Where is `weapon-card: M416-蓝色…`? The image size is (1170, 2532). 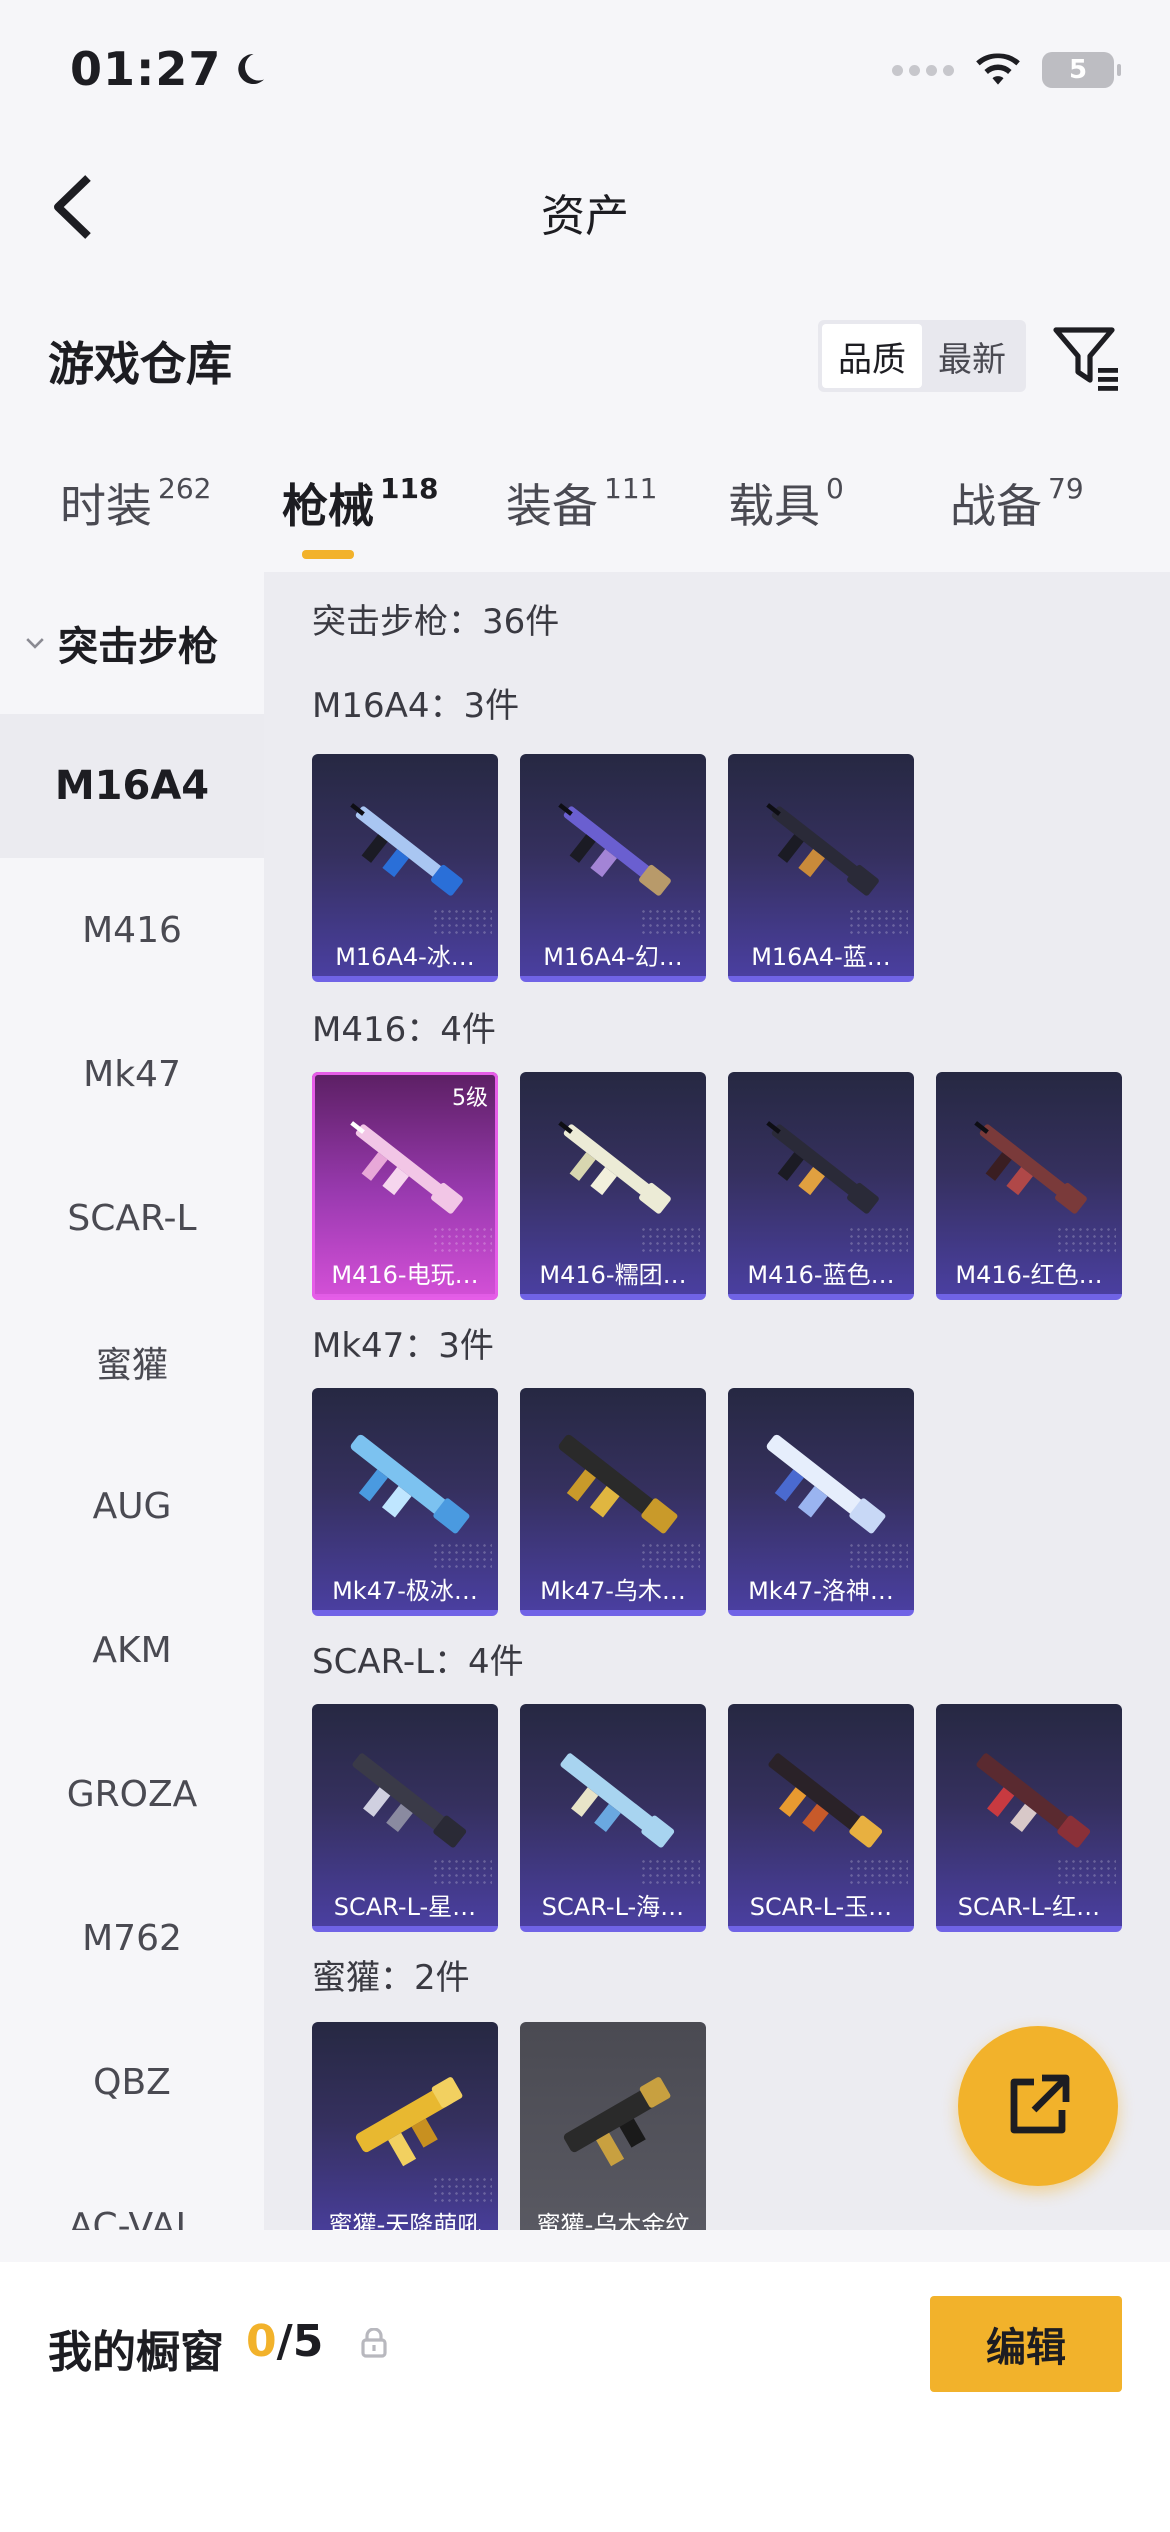
weapon-card: M416-蓝色… is located at coordinates (821, 1186).